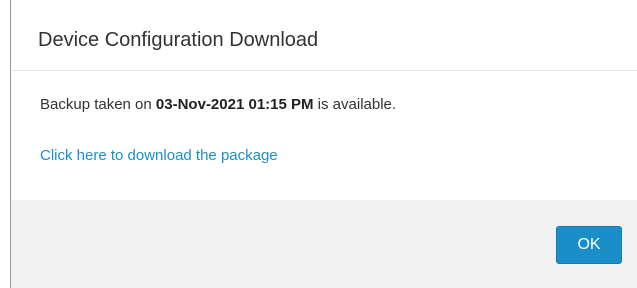 This screenshot has height=288, width=637. I want to click on backup-timestamp: 03-Nov-2021 01:15 PM, so click(234, 104).